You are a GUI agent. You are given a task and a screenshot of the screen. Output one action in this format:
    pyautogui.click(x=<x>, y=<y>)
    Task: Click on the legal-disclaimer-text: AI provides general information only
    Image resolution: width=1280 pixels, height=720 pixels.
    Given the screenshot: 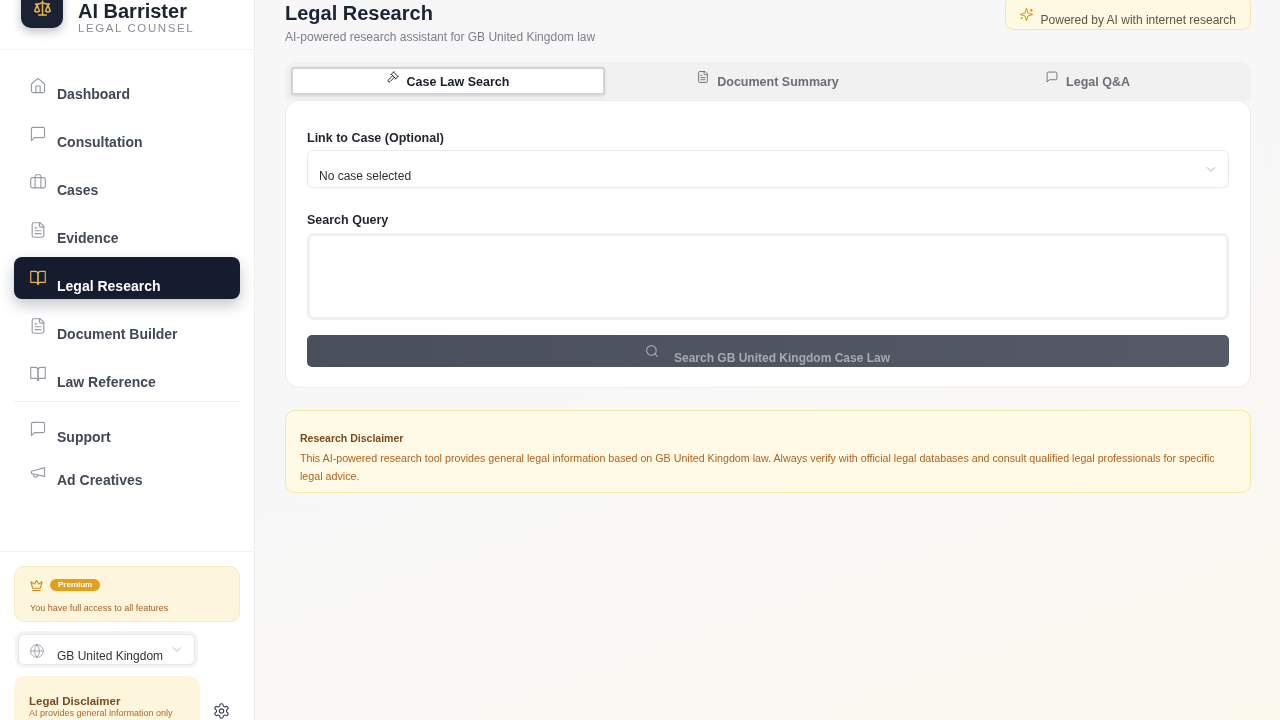 What is the action you would take?
    pyautogui.click(x=101, y=713)
    